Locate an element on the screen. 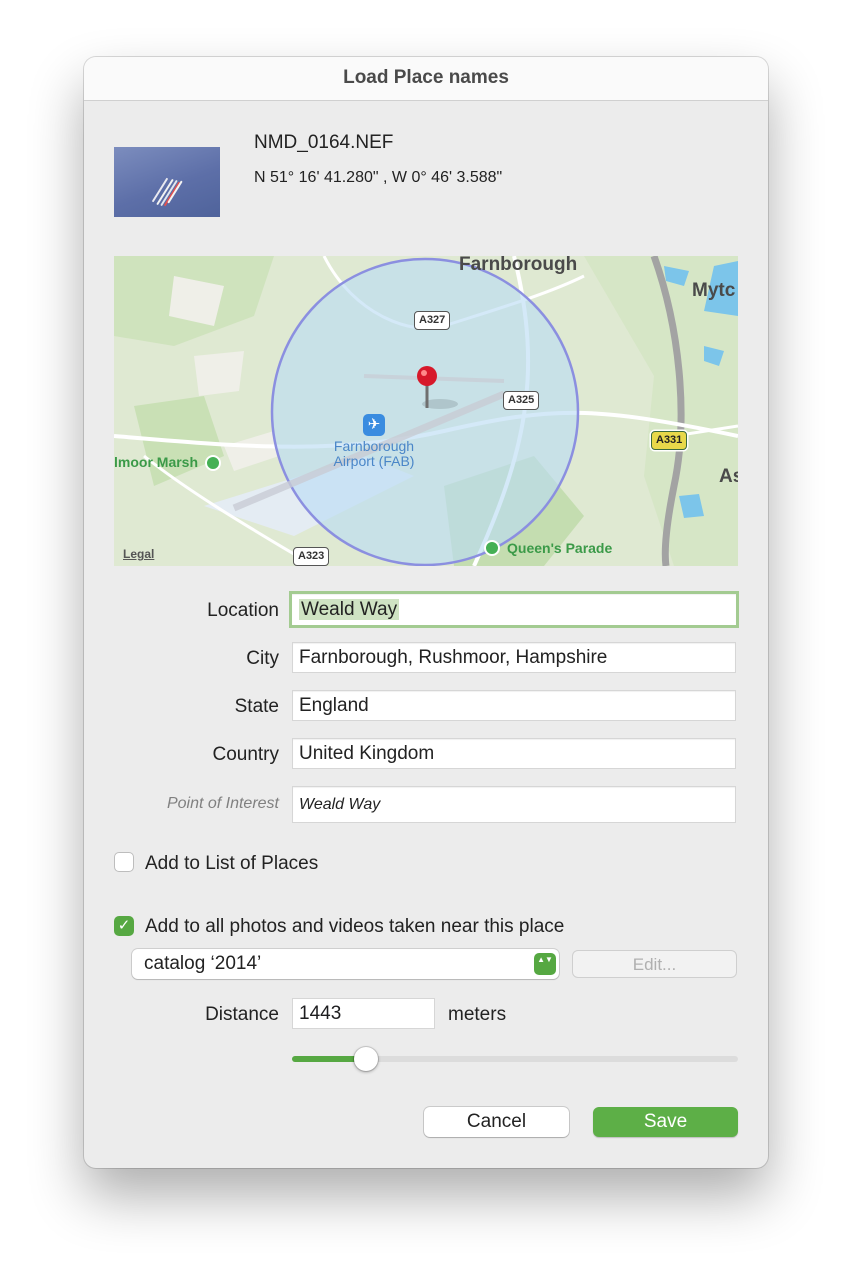 This screenshot has height=1280, width=852. map-label-mytchett: Mytc is located at coordinates (714, 290).